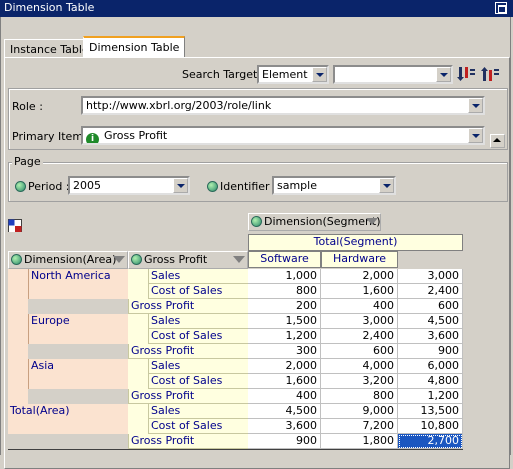 This screenshot has height=469, width=513. What do you see at coordinates (284, 306) in the screenshot?
I see `value-cell: 200` at bounding box center [284, 306].